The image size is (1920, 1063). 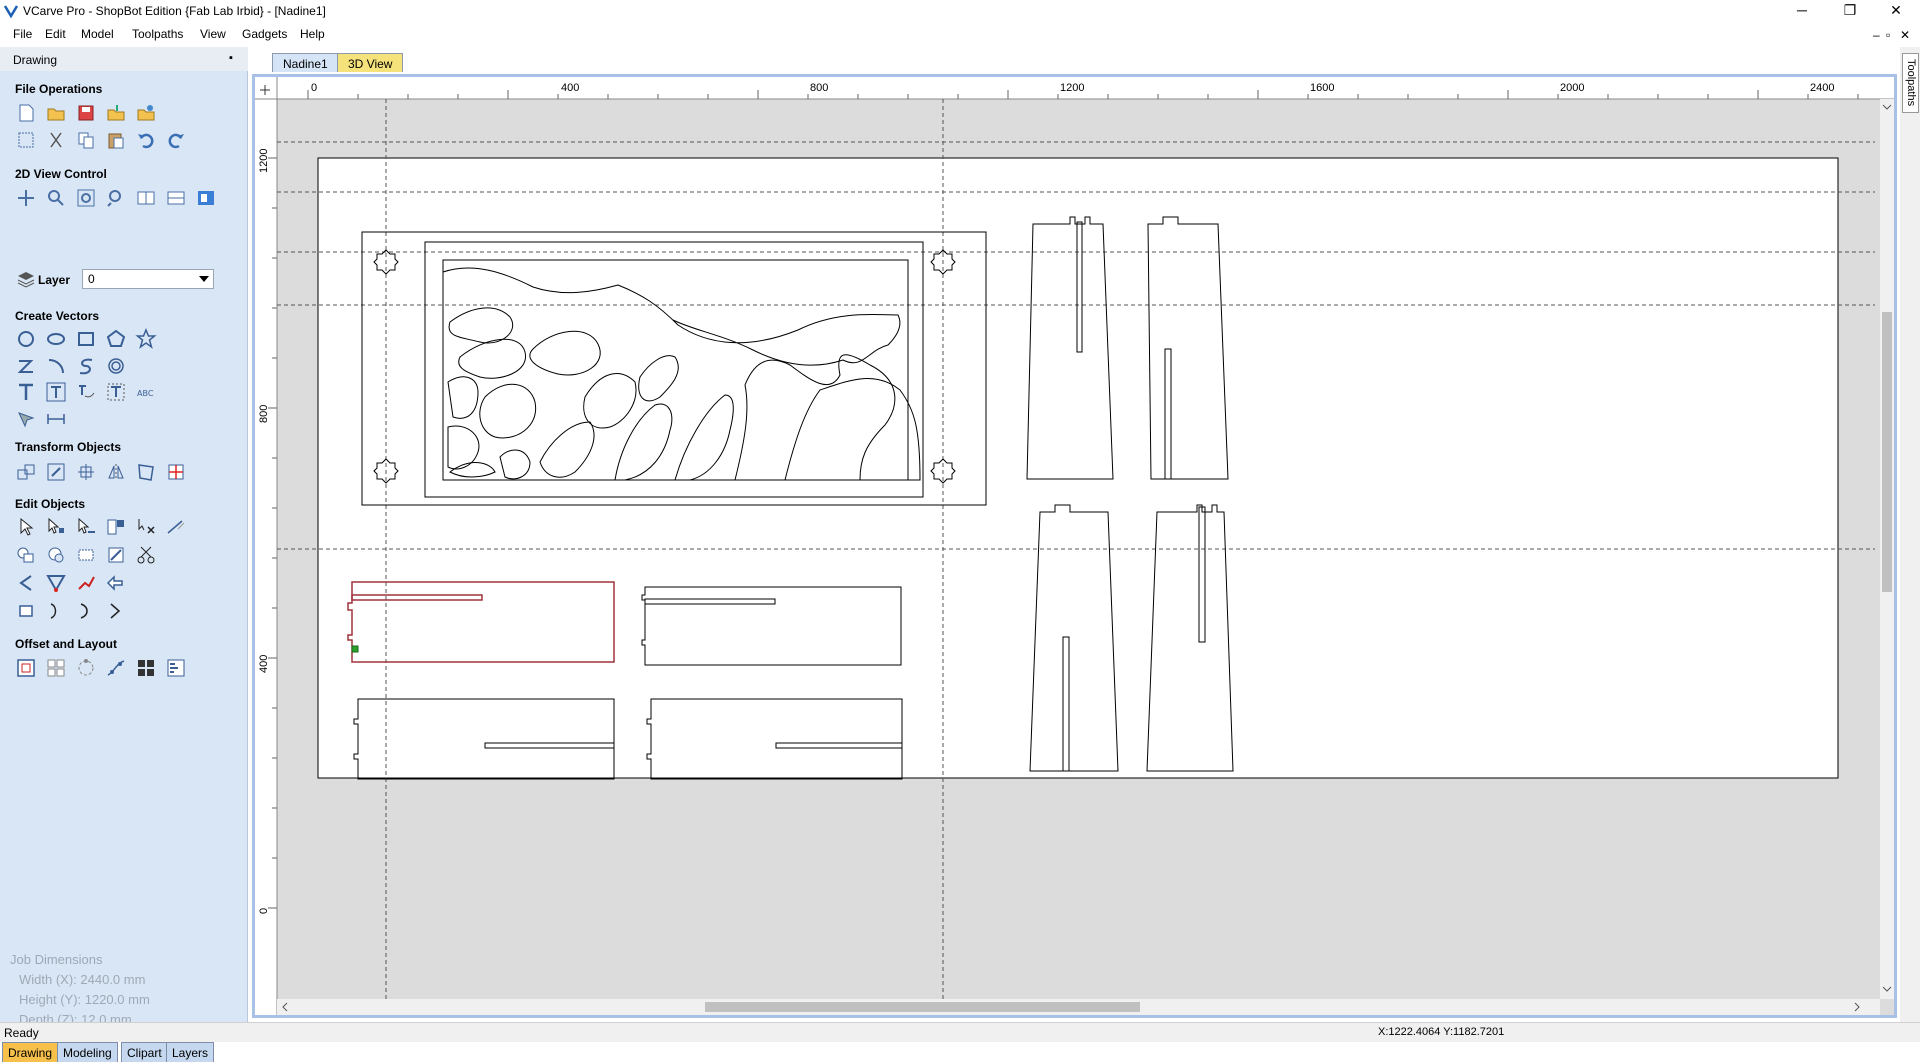 What do you see at coordinates (87, 1052) in the screenshot?
I see `tab-modeling: Modeling` at bounding box center [87, 1052].